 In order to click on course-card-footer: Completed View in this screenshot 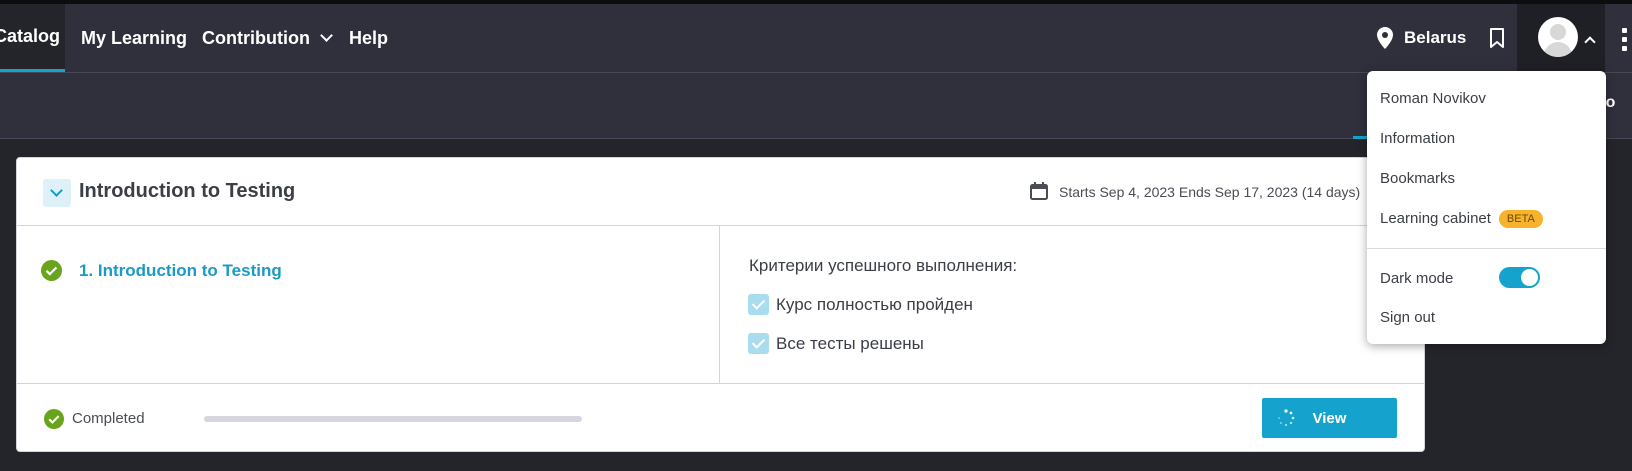, I will do `click(720, 417)`.